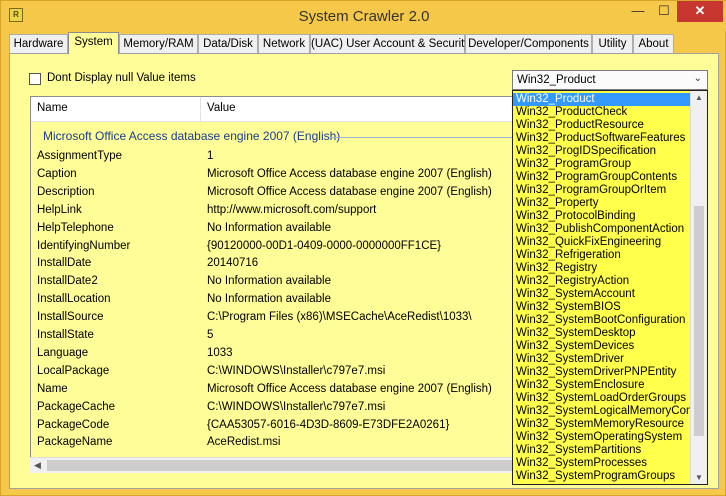  I want to click on table-row: HelpTelephone No Information available, so click(272, 229).